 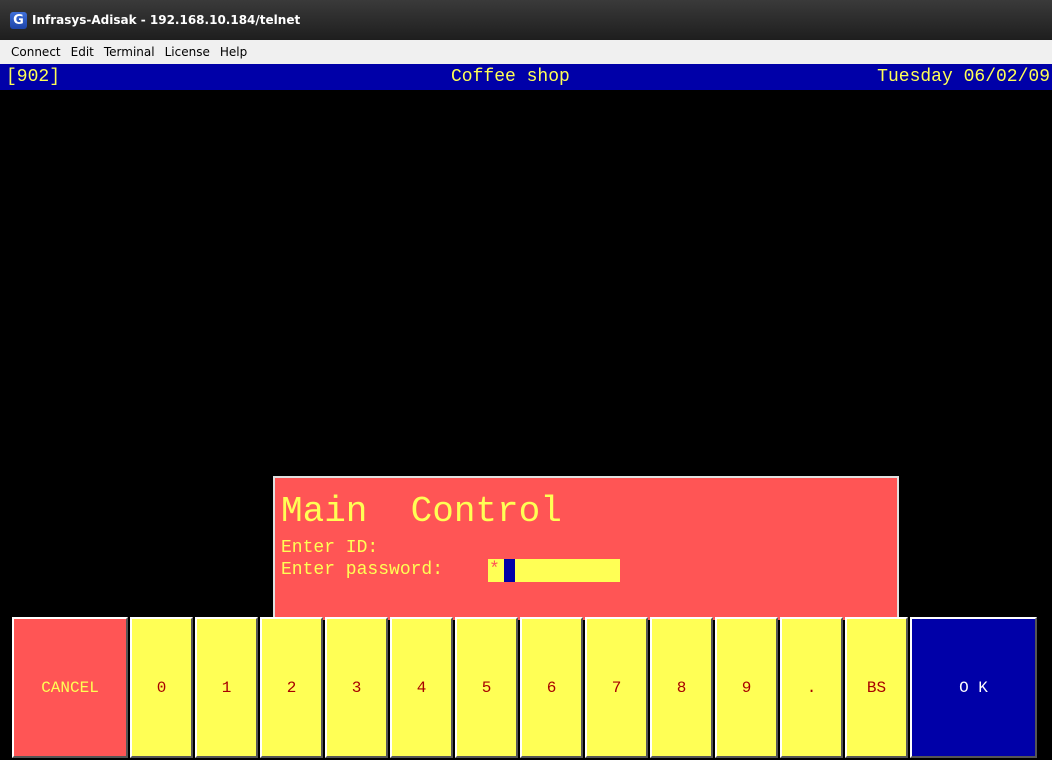 I want to click on key-6: 6, so click(x=551, y=687).